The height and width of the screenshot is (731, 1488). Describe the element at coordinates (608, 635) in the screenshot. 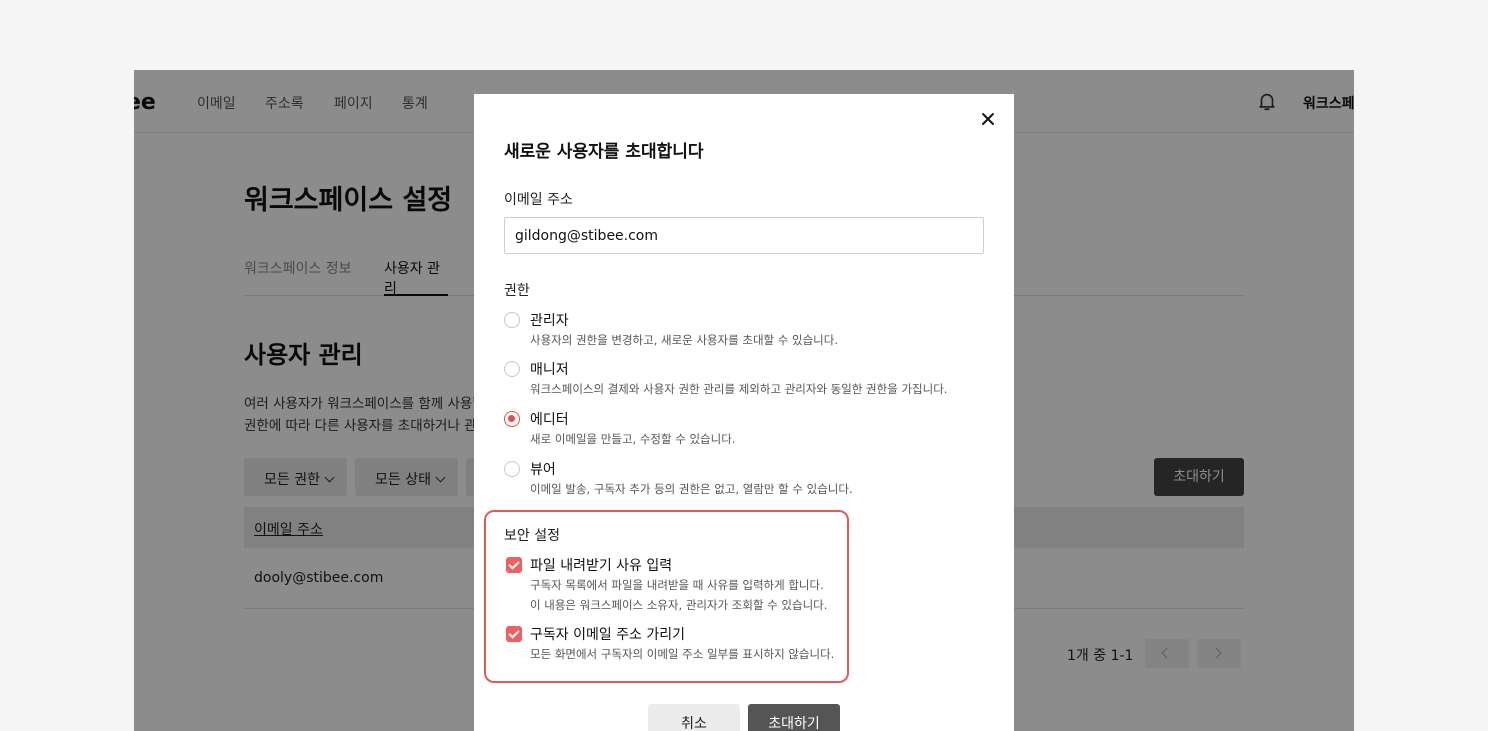

I see `security-title-hide-email: 구독자 이메일 주소 가리기` at that location.